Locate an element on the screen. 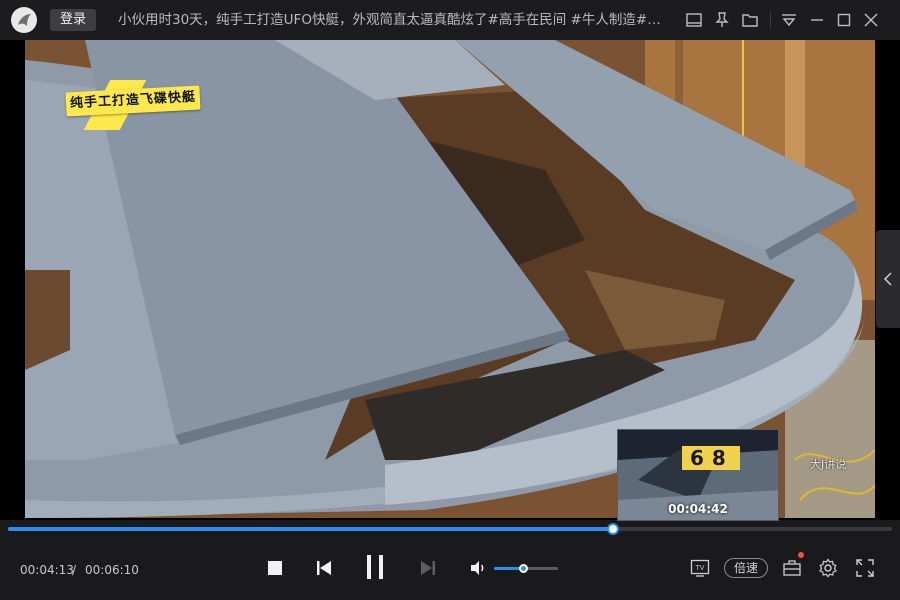 The height and width of the screenshot is (600, 900). settings-button is located at coordinates (828, 568).